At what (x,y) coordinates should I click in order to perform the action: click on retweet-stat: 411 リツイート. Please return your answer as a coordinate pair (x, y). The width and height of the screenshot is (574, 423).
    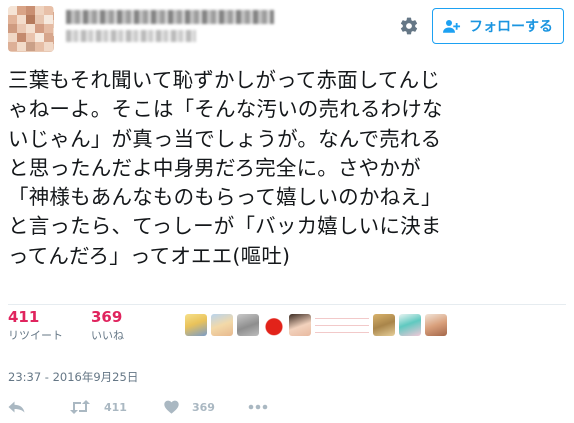
    Looking at the image, I should click on (35, 325).